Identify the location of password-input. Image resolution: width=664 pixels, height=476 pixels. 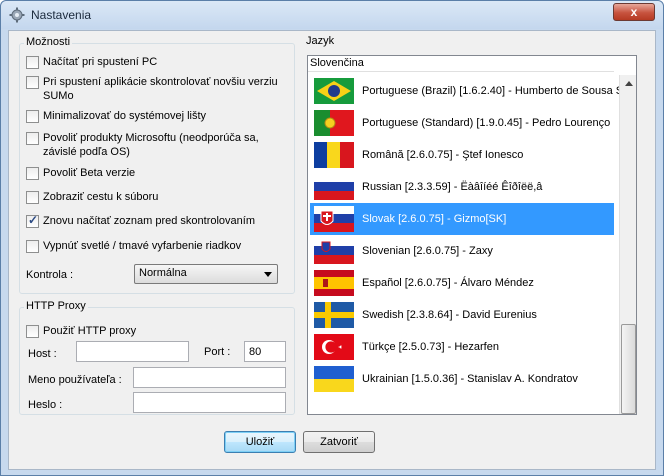
(209, 402).